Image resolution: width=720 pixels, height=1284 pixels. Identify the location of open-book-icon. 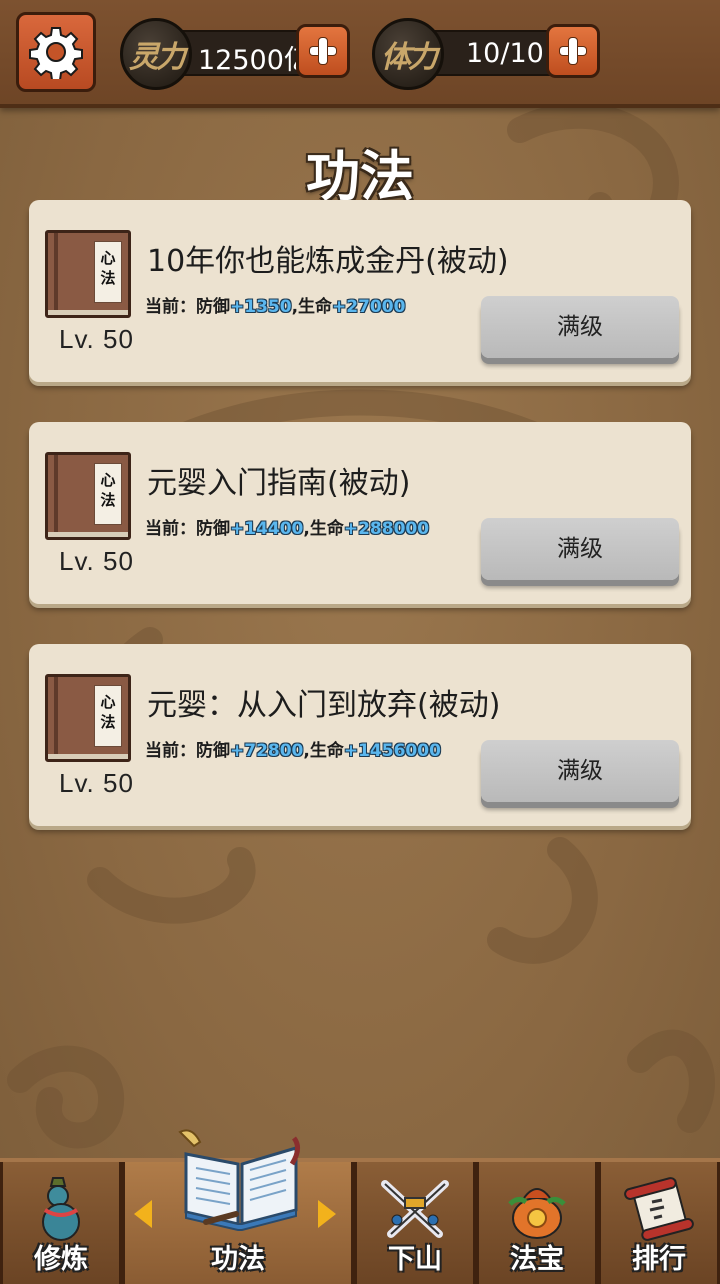
(239, 1180).